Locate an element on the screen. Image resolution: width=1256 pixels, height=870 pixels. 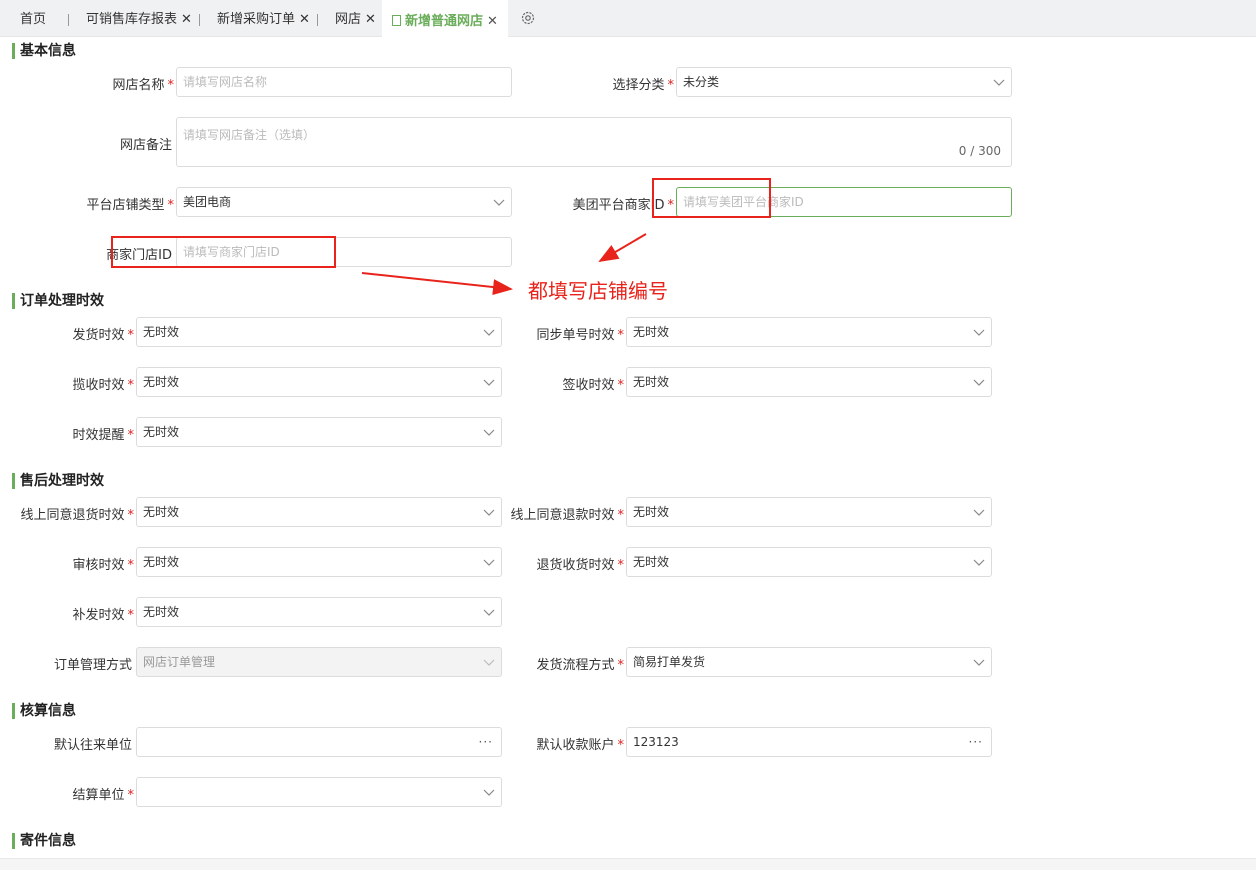
tab-shop: 网店 ✕ is located at coordinates (355, 18).